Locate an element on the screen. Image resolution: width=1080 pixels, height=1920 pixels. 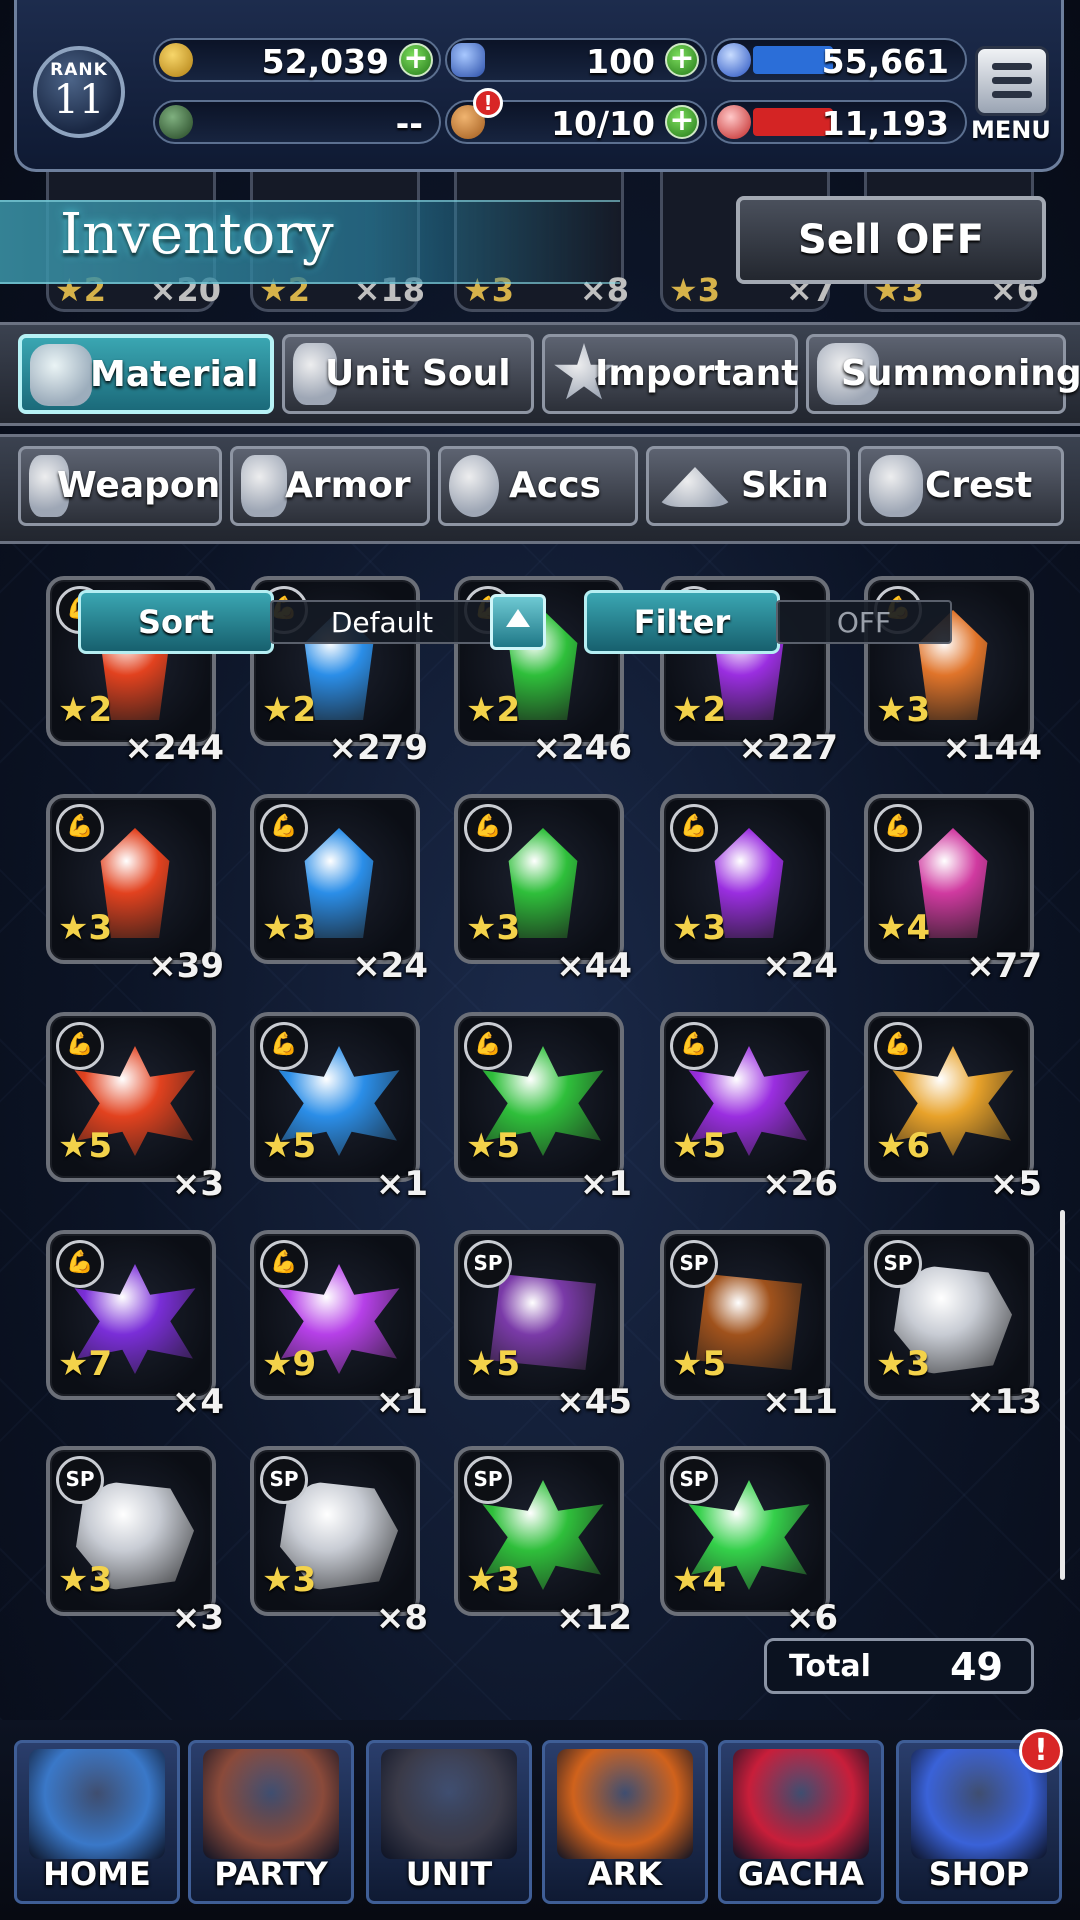
item-cell: SP ★5 ×11 is located at coordinates (749, 1326).